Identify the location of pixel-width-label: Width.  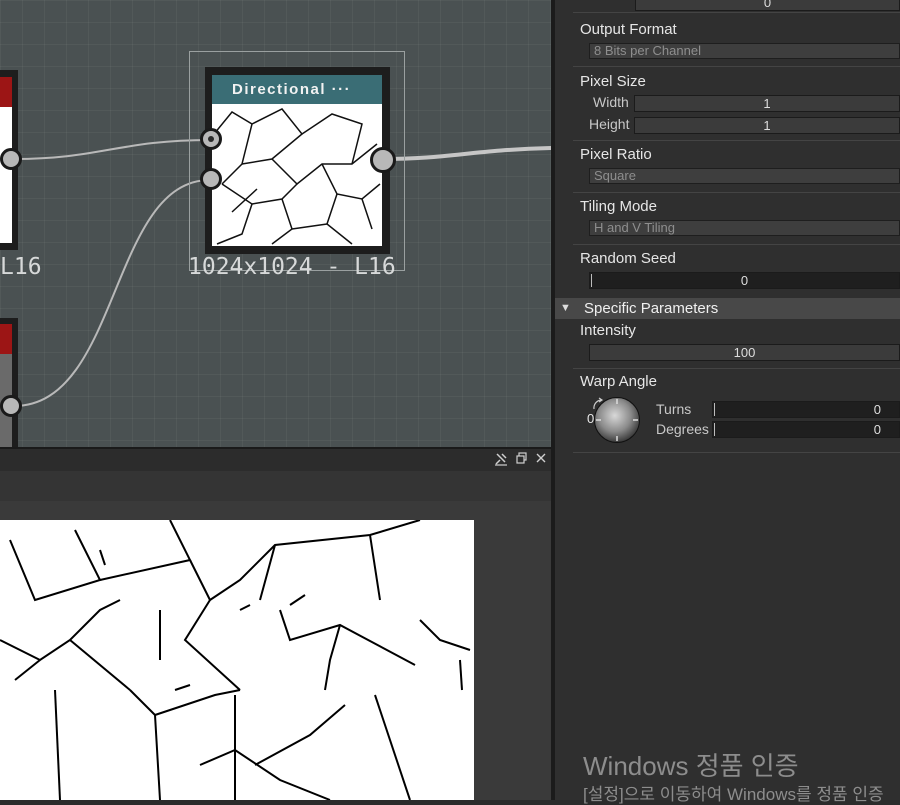
(611, 102).